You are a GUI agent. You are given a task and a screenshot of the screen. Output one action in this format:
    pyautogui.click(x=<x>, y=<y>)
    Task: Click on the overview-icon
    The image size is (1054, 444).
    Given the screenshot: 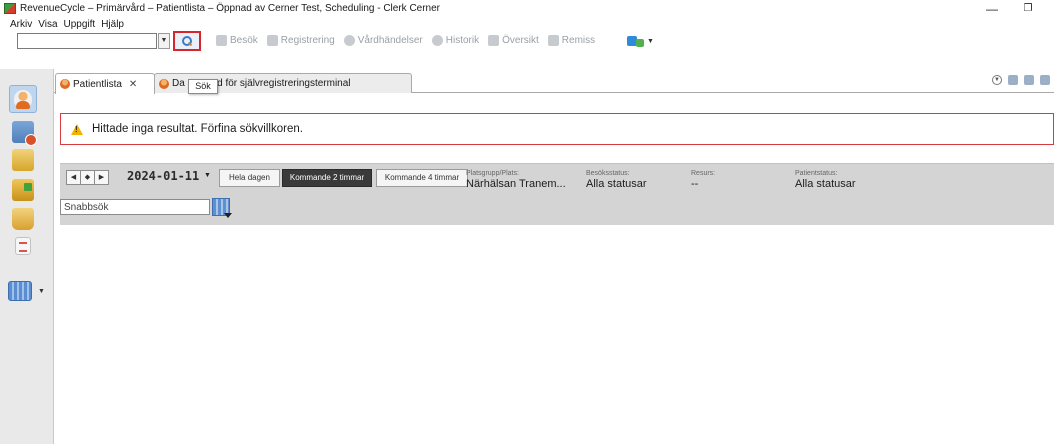 What is the action you would take?
    pyautogui.click(x=494, y=40)
    